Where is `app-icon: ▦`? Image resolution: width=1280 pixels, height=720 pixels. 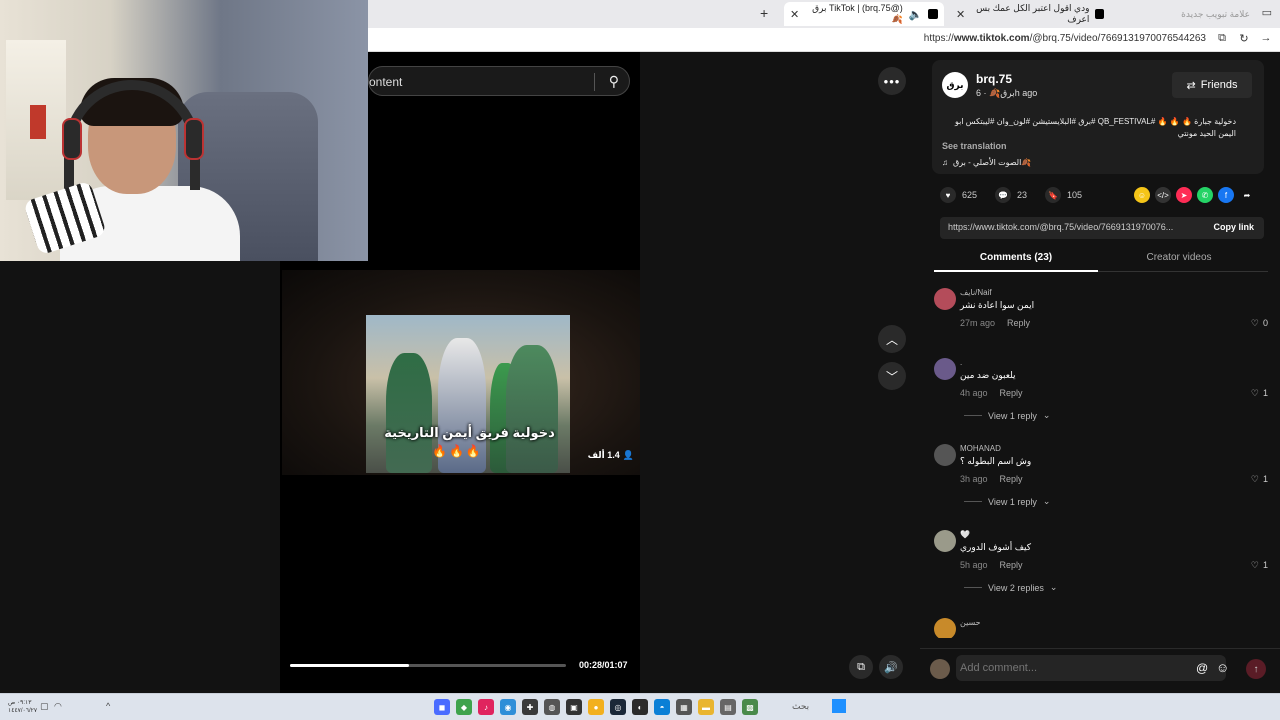 app-icon: ▦ is located at coordinates (684, 707).